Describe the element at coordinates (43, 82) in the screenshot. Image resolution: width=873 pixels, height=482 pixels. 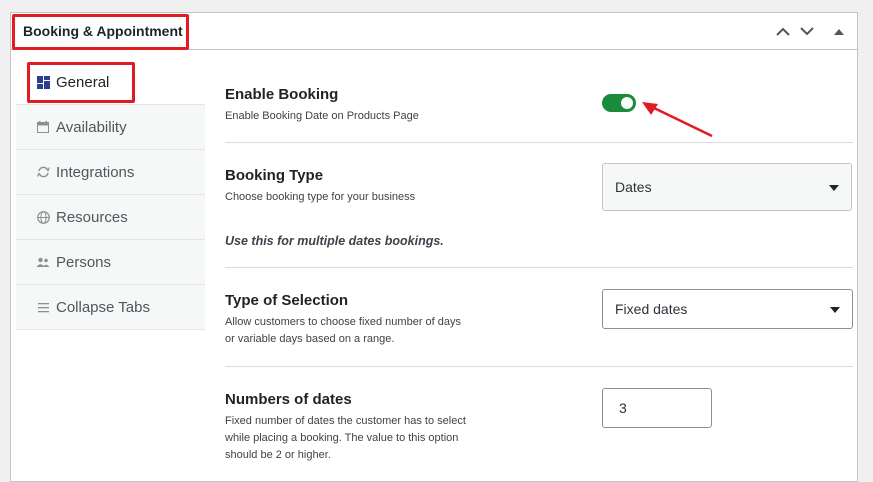
I see `dashboard-grid-icon` at that location.